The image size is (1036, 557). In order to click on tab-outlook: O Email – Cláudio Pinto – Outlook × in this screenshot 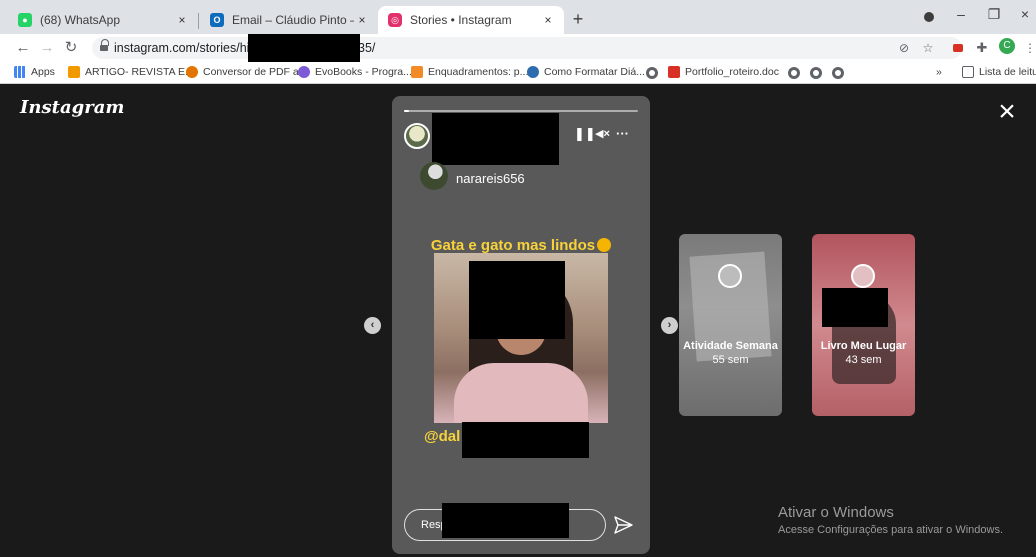, I will do `click(289, 20)`.